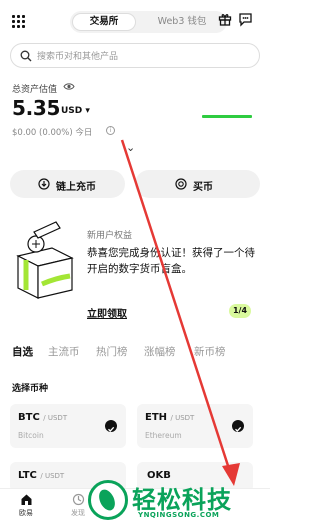 This screenshot has height=525, width=320. What do you see at coordinates (130, 147) in the screenshot?
I see `chevron-down-icon: ⌄` at bounding box center [130, 147].